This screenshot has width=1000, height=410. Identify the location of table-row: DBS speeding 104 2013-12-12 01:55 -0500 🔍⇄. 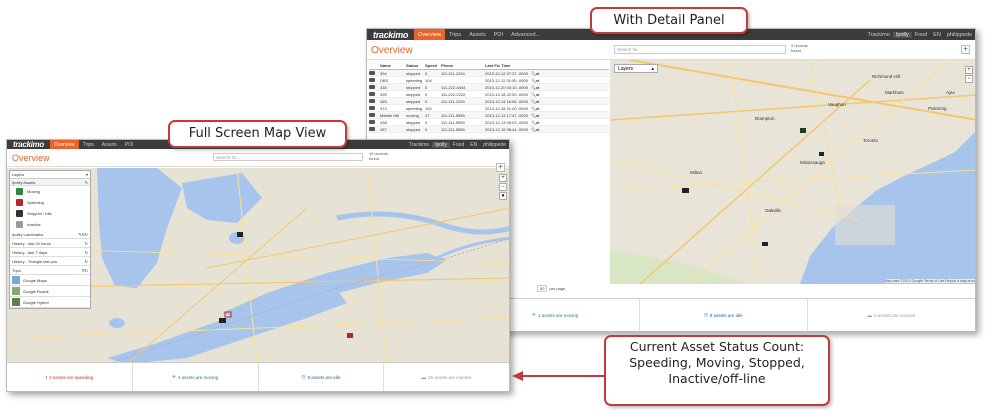
(489, 80).